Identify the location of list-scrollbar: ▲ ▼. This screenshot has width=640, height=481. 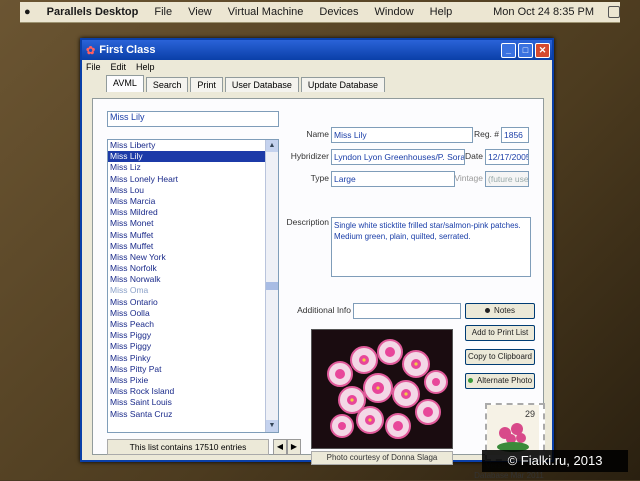
(271, 286).